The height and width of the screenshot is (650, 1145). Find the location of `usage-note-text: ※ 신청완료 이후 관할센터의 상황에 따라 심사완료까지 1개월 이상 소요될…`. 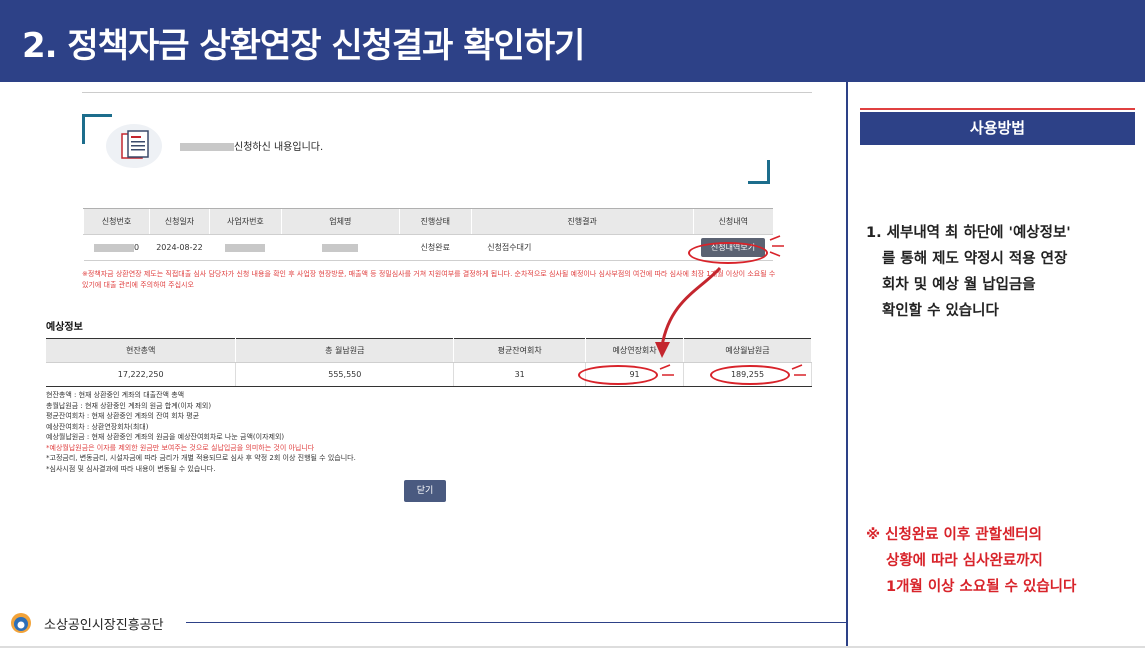

usage-note-text: ※ 신청완료 이후 관할센터의 상황에 따라 심사완료까지 1개월 이상 소요될… is located at coordinates (971, 561).